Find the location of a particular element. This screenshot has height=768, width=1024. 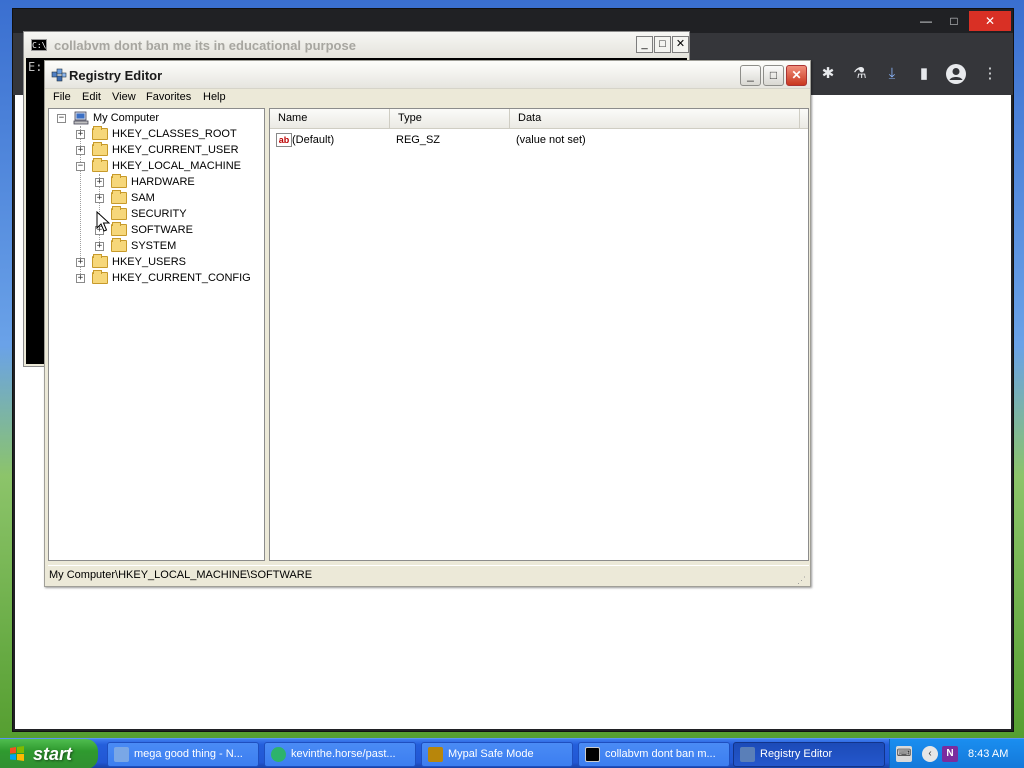

tree-label: HKEY_LOCAL_MACHINE is located at coordinates (176, 166).